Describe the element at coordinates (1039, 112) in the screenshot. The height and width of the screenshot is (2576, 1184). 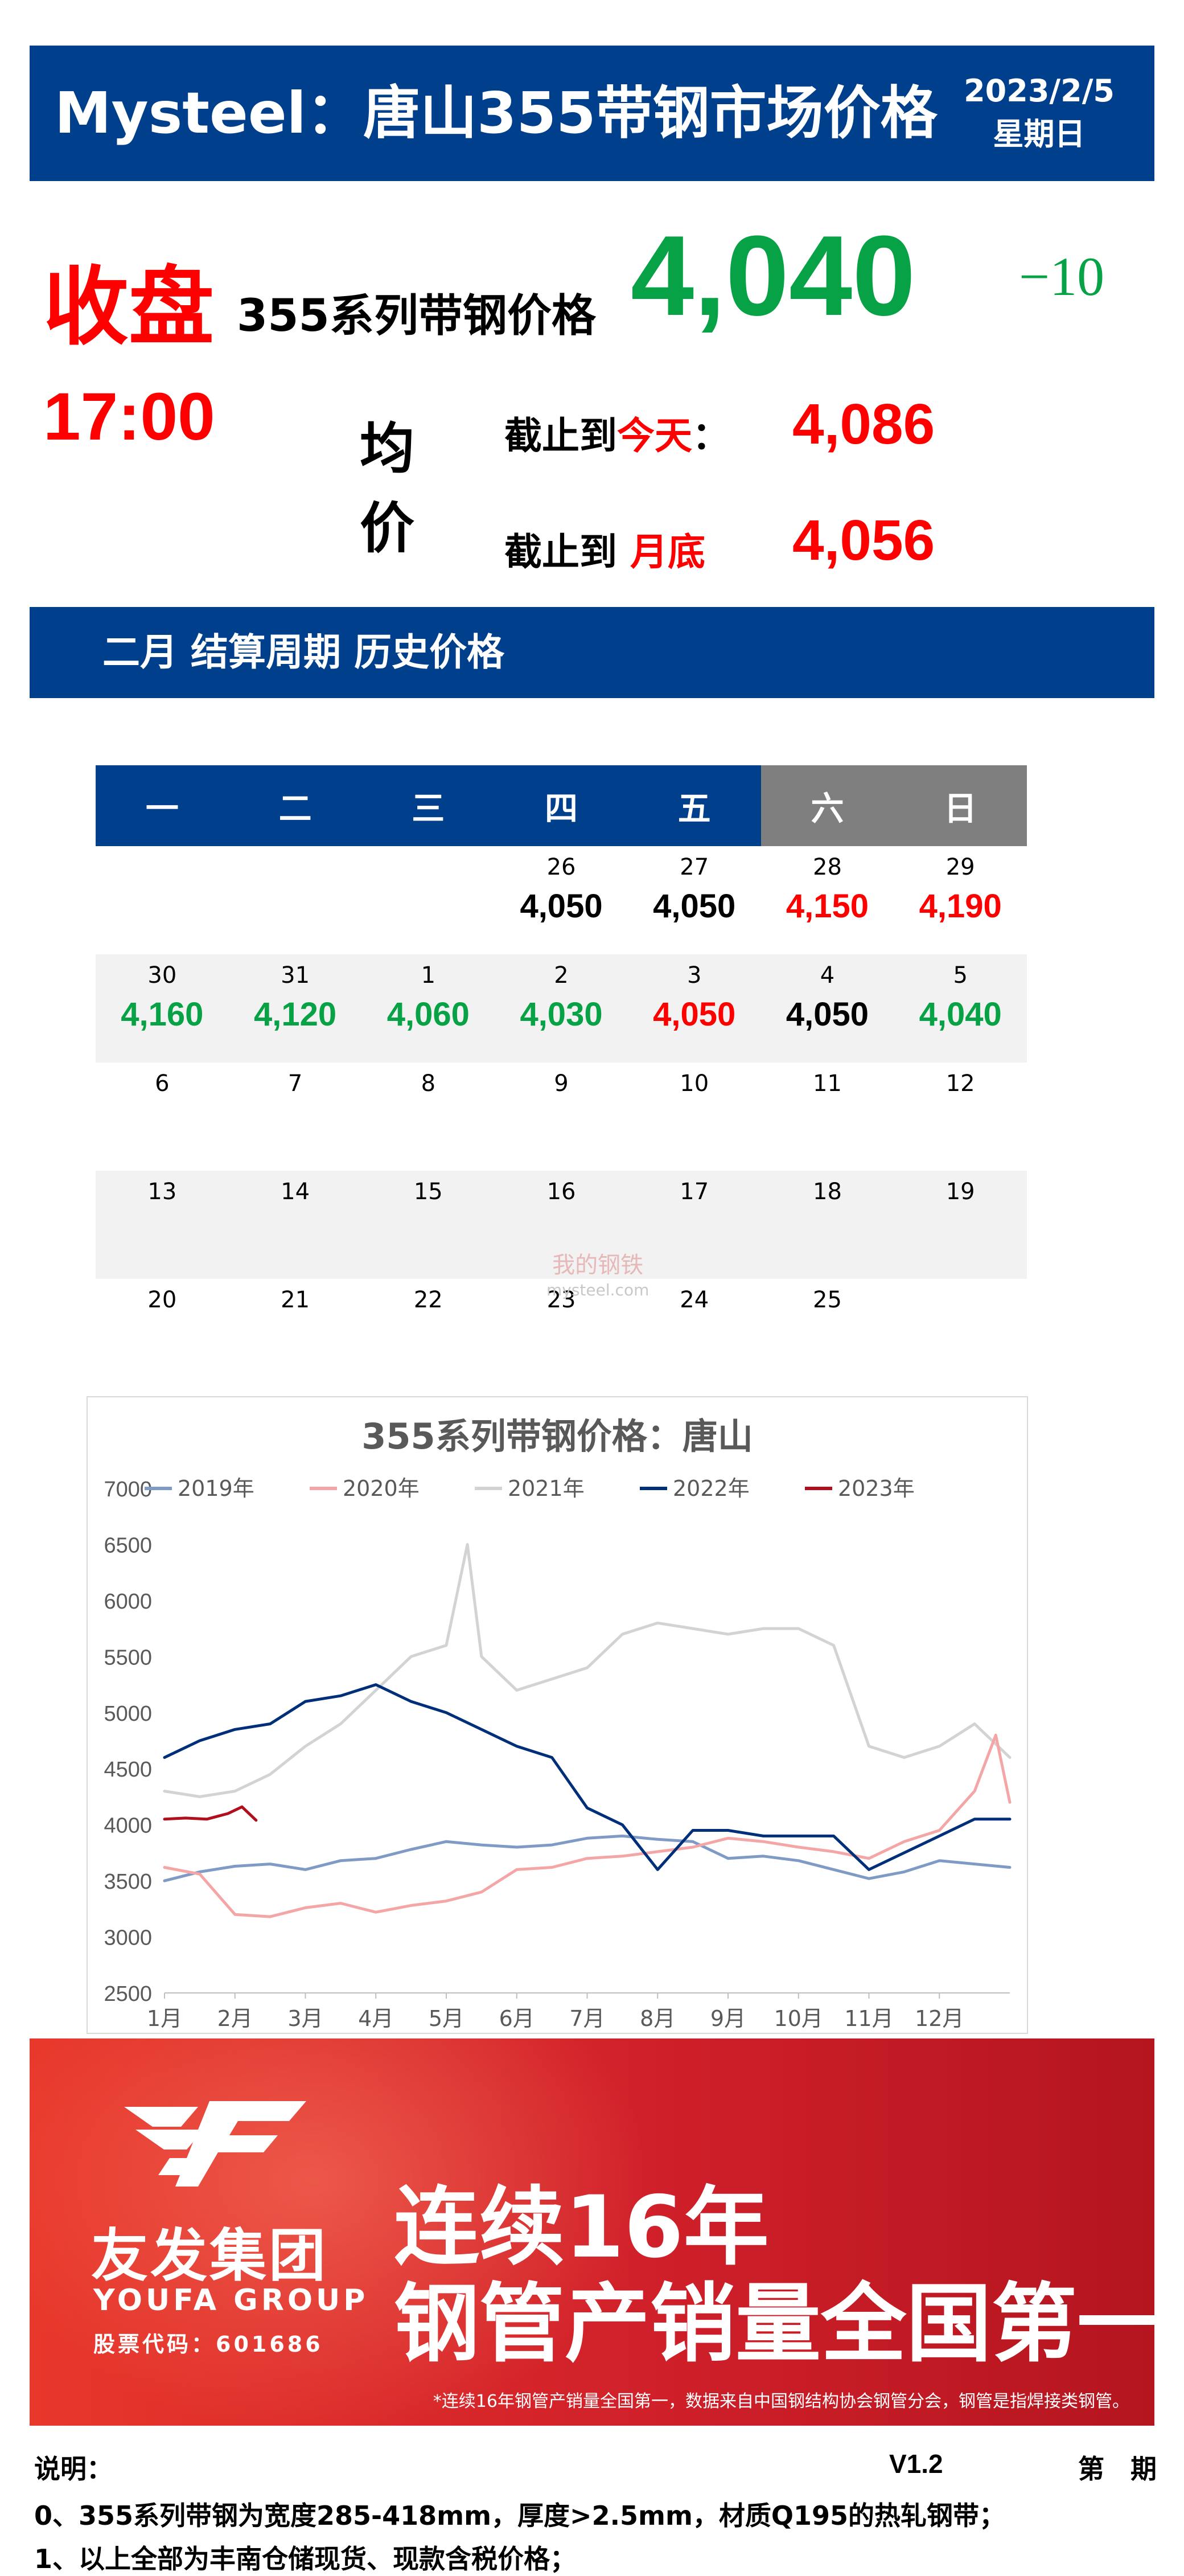
I see `header-date: 2023/2/5 星期日` at that location.